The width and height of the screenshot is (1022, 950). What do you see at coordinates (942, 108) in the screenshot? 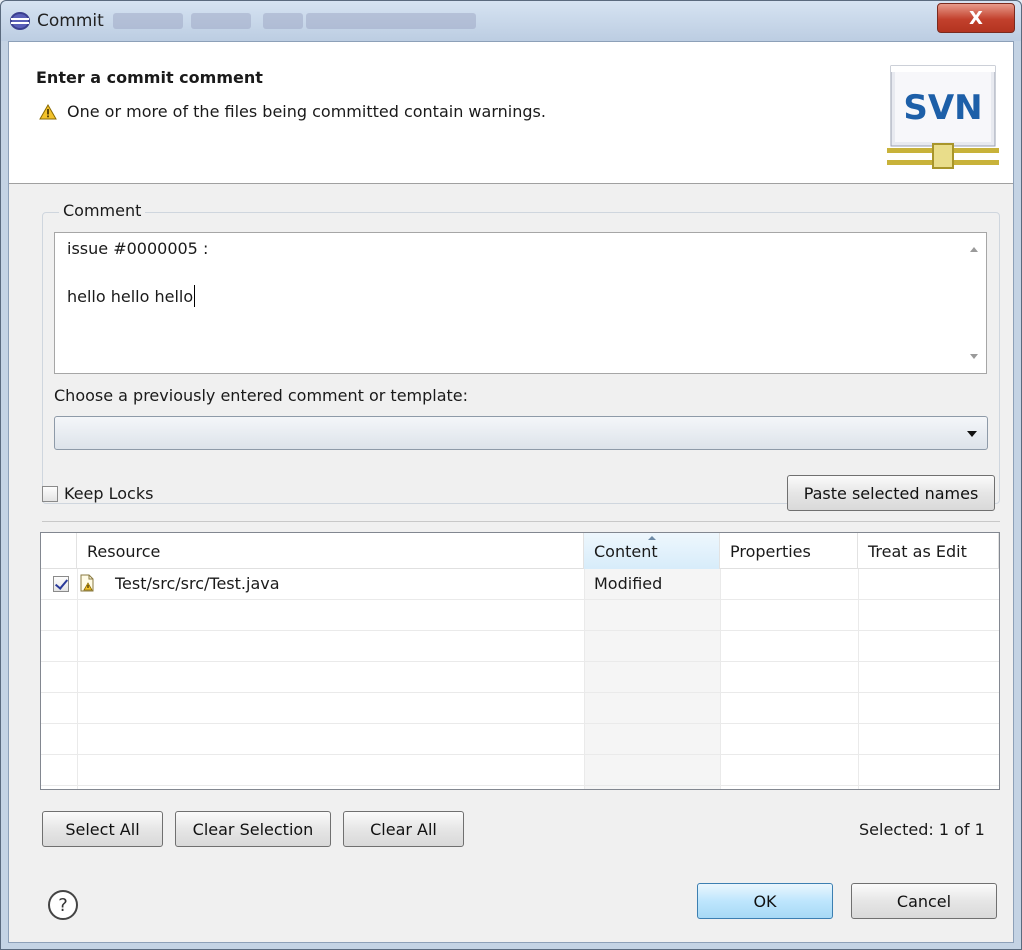
I see `svn-logo-text: SVN` at bounding box center [942, 108].